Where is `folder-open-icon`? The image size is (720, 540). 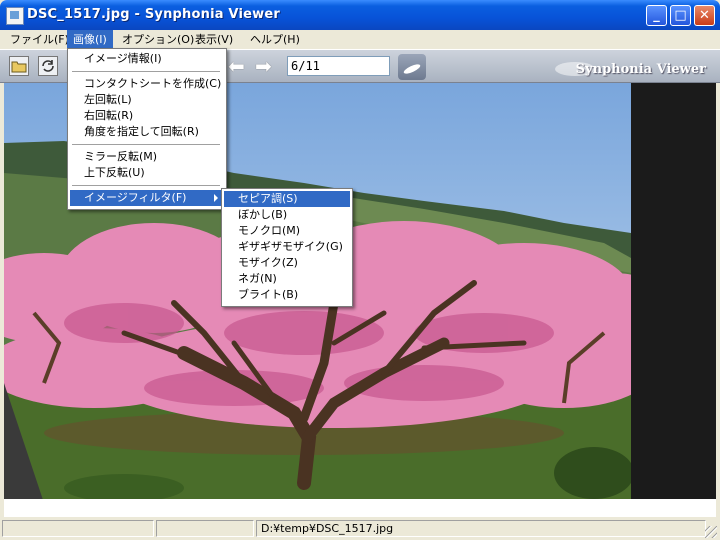 folder-open-icon is located at coordinates (19, 66).